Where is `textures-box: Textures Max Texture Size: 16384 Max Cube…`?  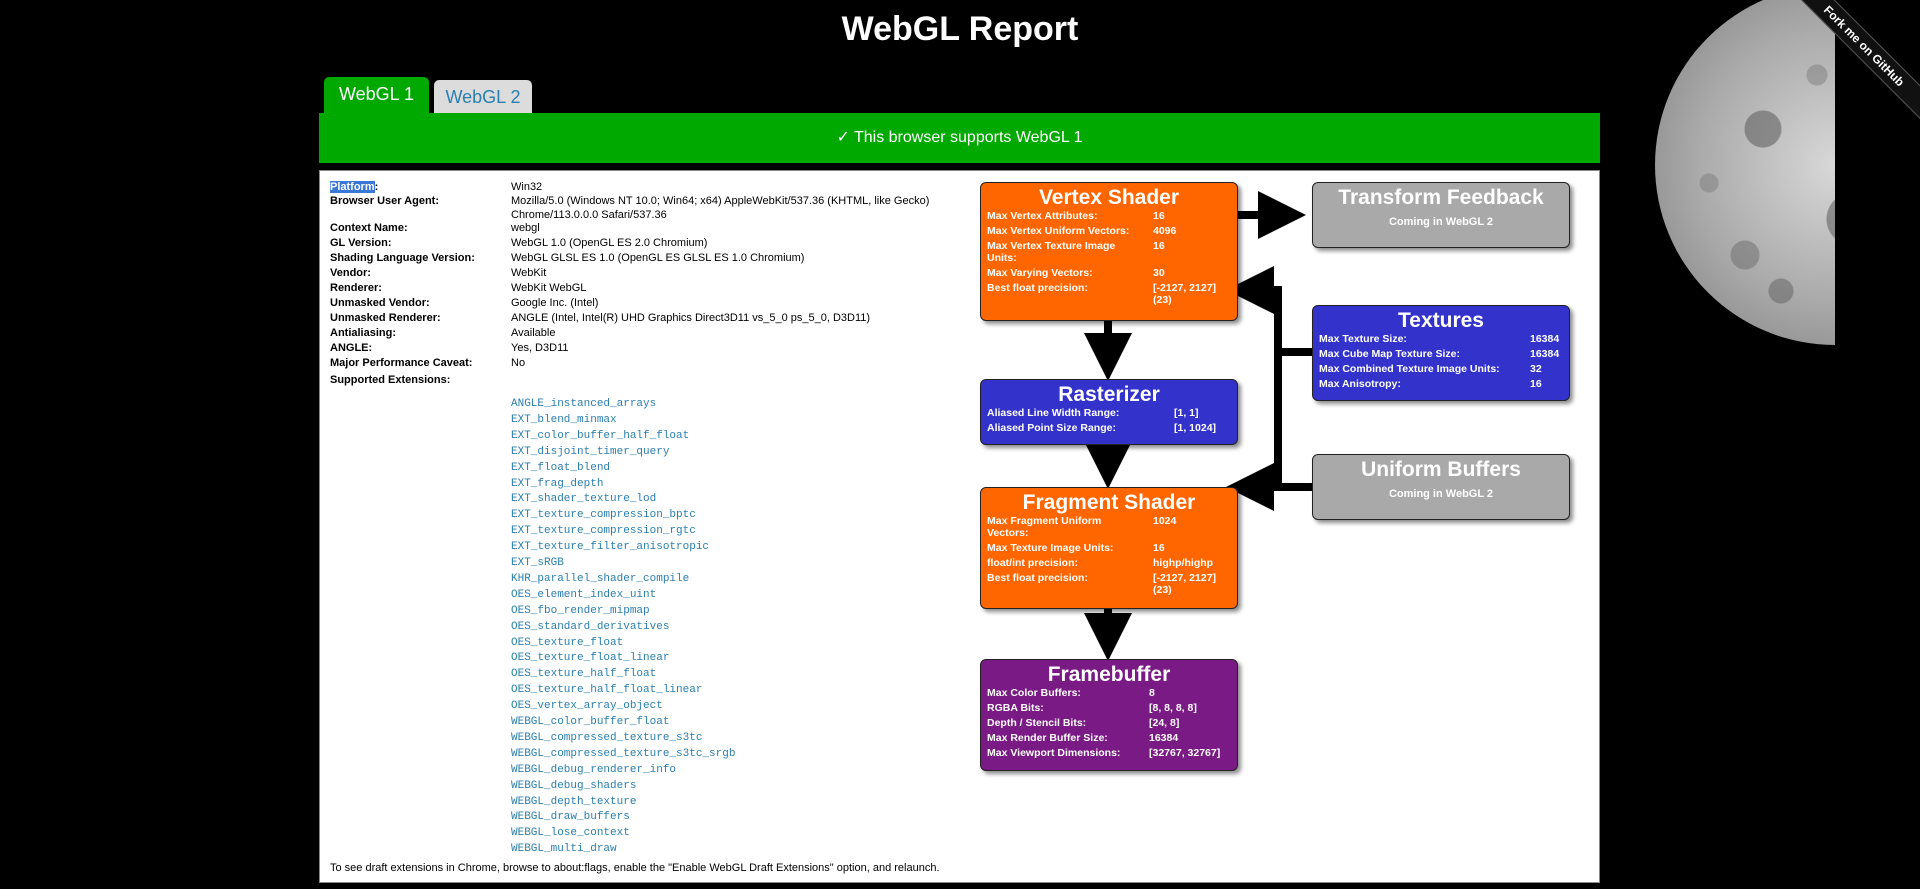
textures-box: Textures Max Texture Size: 16384 Max Cube… is located at coordinates (1441, 353).